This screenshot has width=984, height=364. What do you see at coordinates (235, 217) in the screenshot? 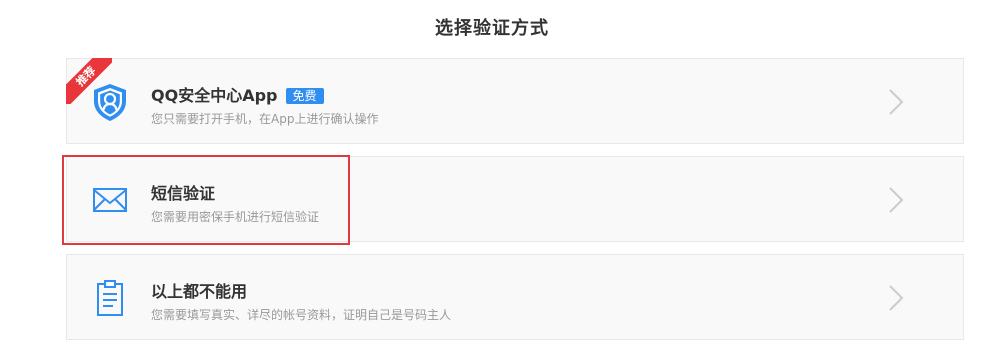
I see `option-description: 您需要用密保手机进行短信验证` at bounding box center [235, 217].